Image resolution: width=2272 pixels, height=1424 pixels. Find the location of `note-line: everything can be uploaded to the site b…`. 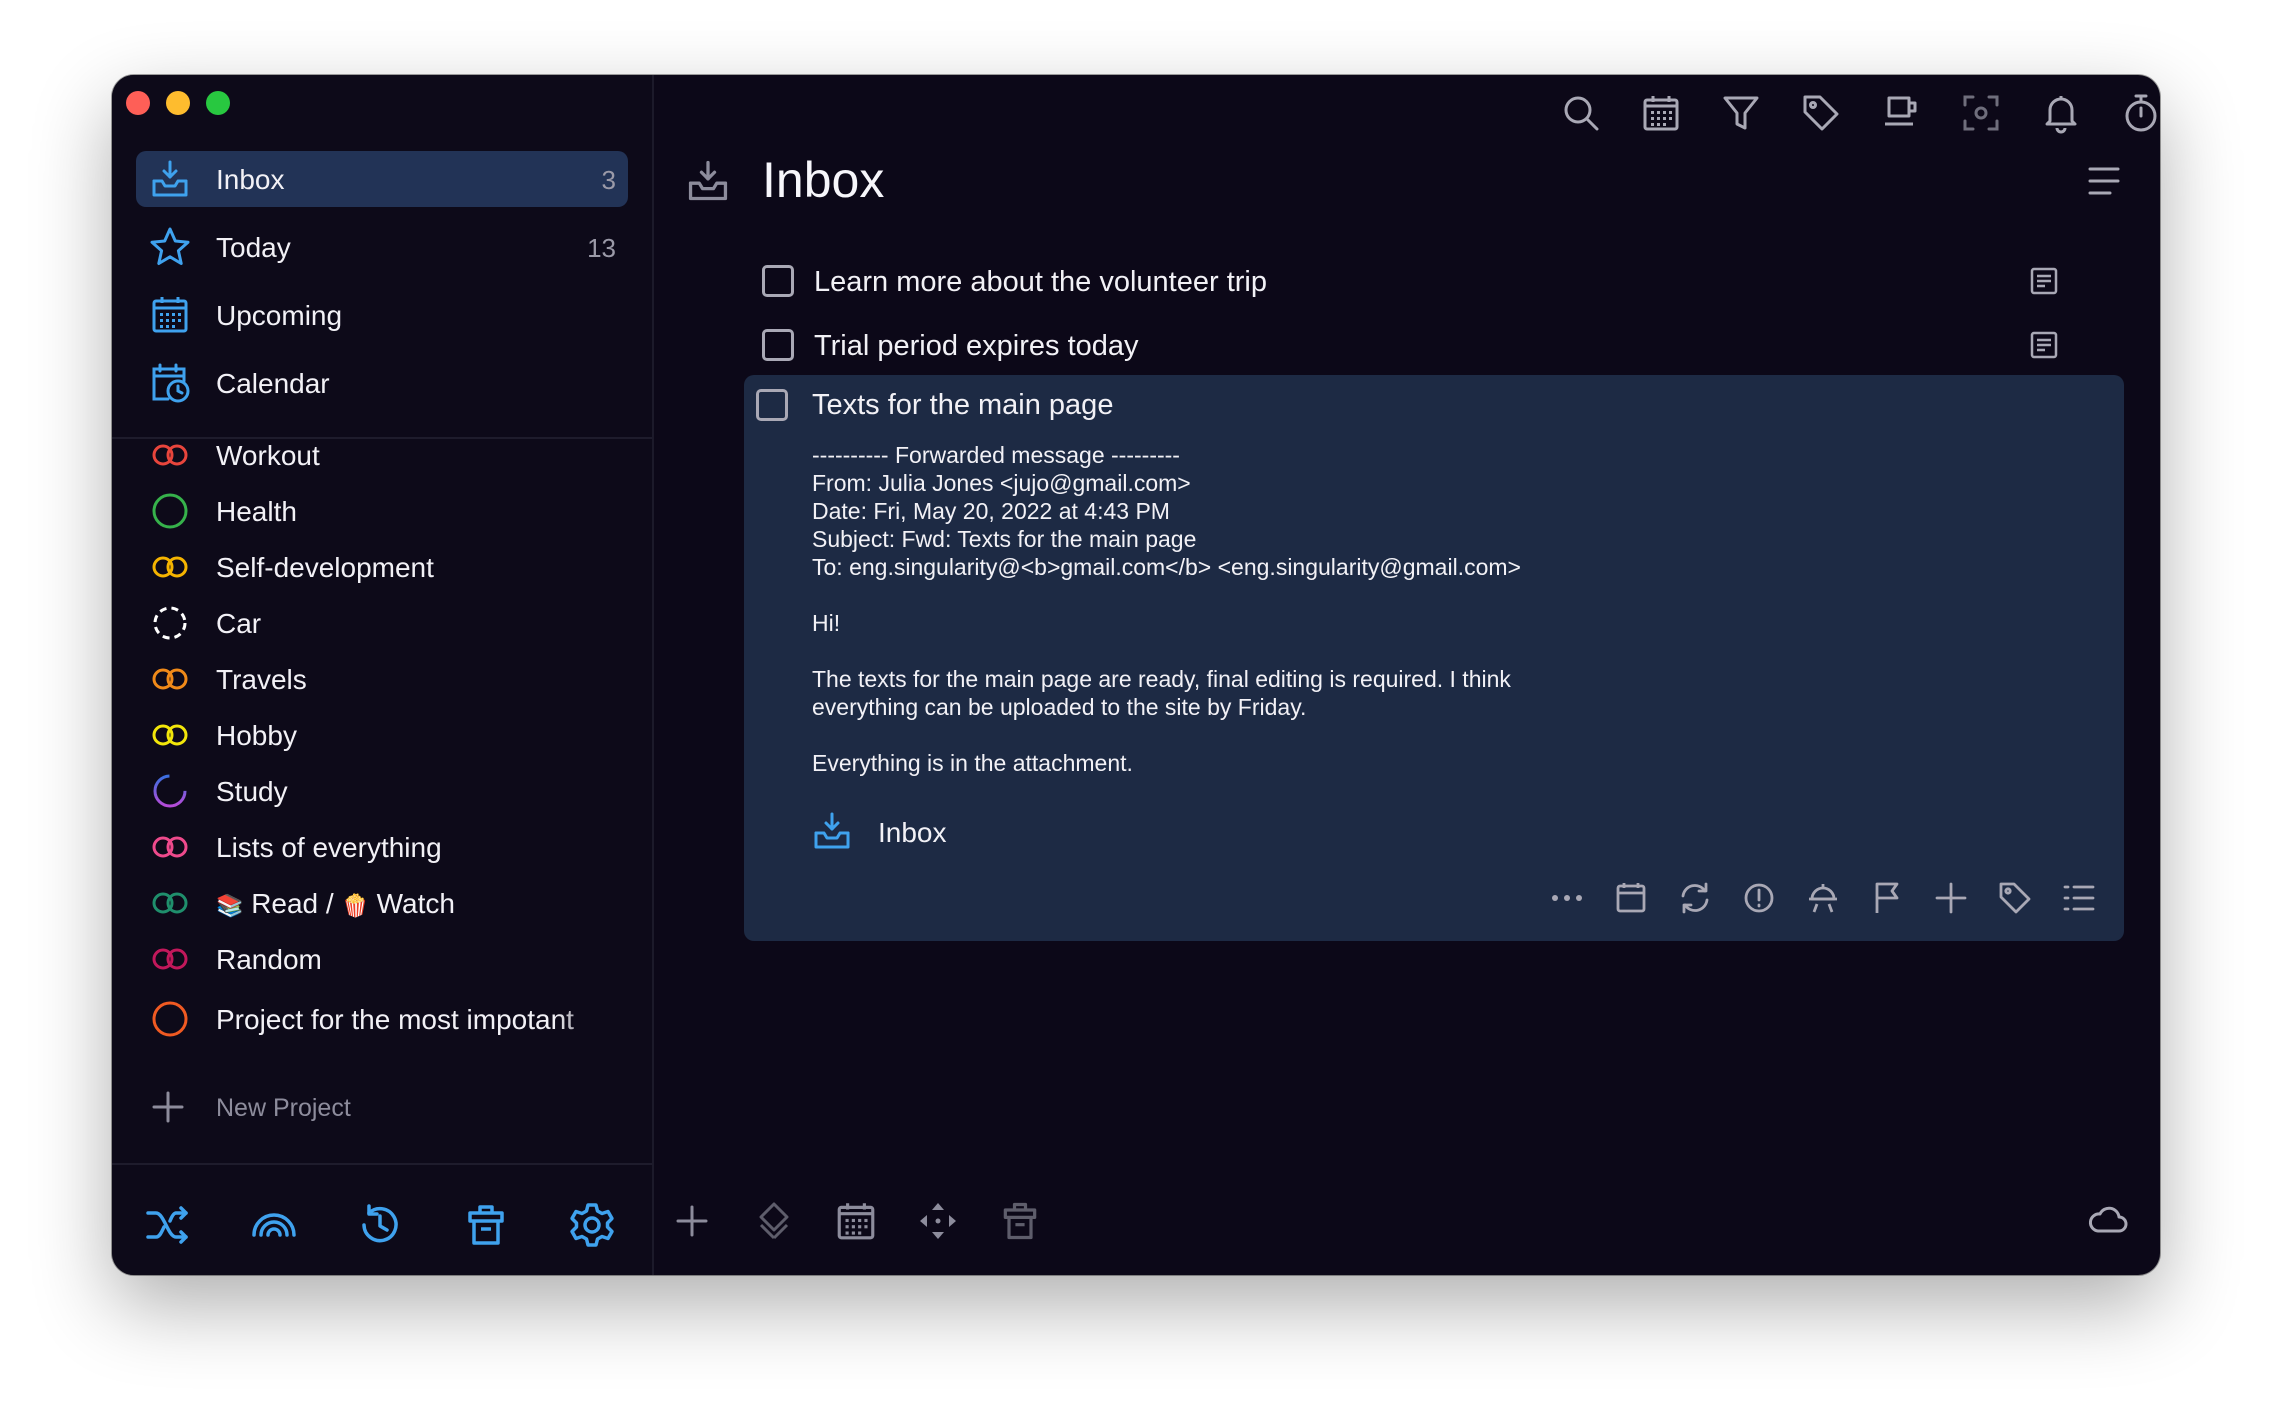

note-line: everything can be uploaded to the site b… is located at coordinates (1059, 707).